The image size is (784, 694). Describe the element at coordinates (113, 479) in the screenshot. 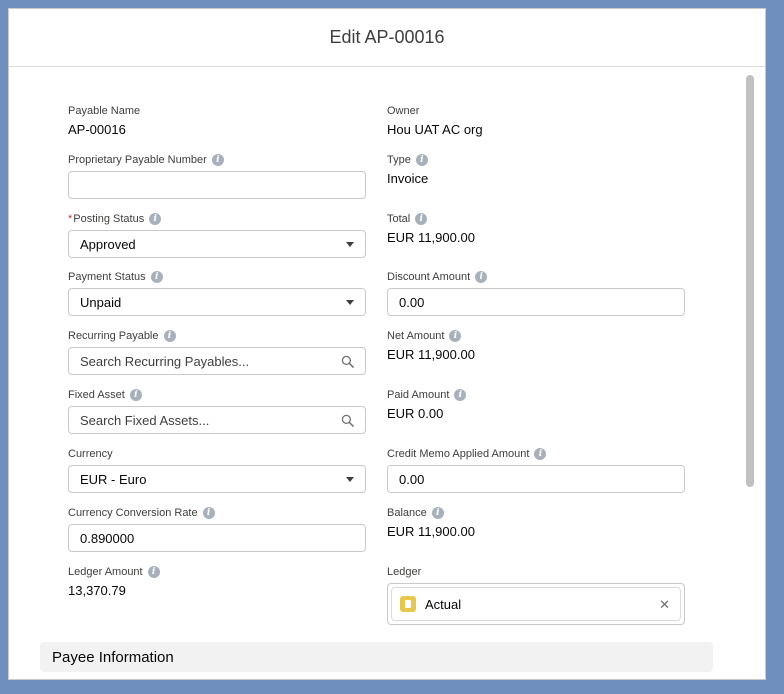

I see `currency-value: EUR - Euro` at that location.